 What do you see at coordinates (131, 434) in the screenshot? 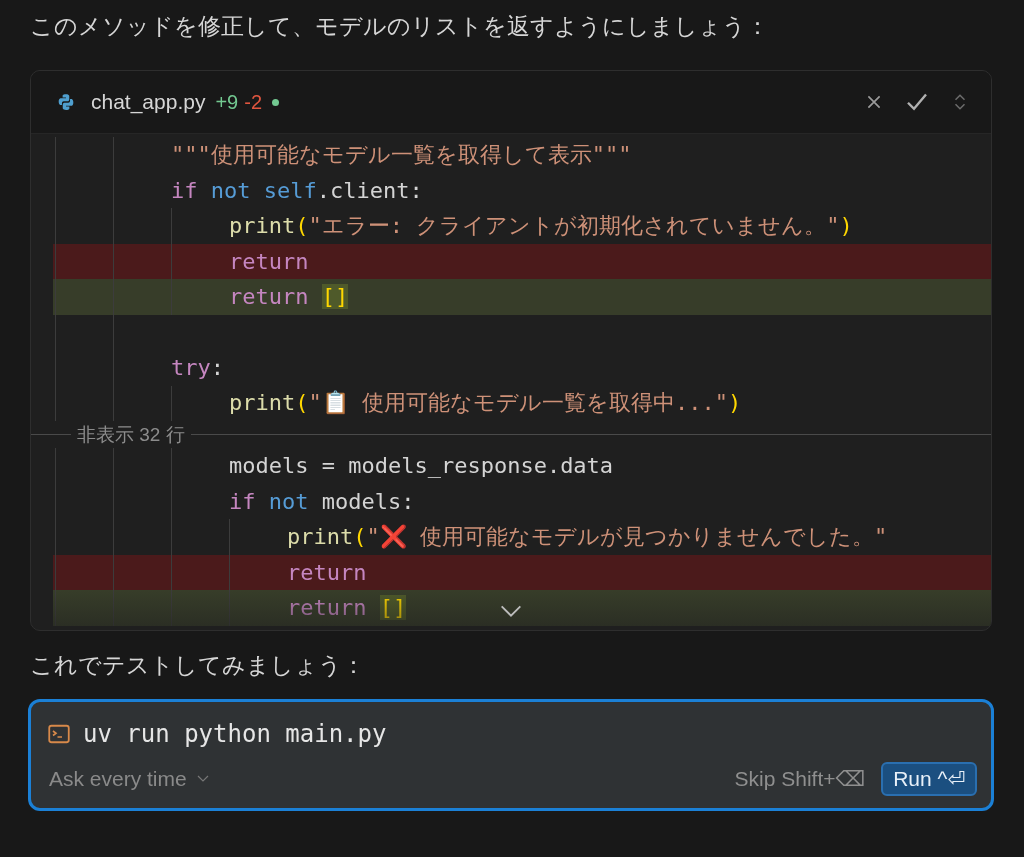
I see `hidden-lines-label: 非表示 32 行` at bounding box center [131, 434].